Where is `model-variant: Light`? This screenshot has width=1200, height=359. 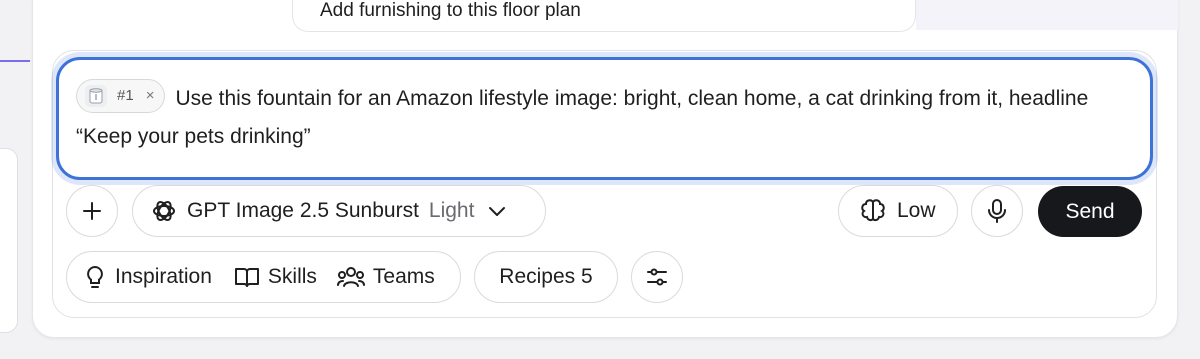 model-variant: Light is located at coordinates (451, 210).